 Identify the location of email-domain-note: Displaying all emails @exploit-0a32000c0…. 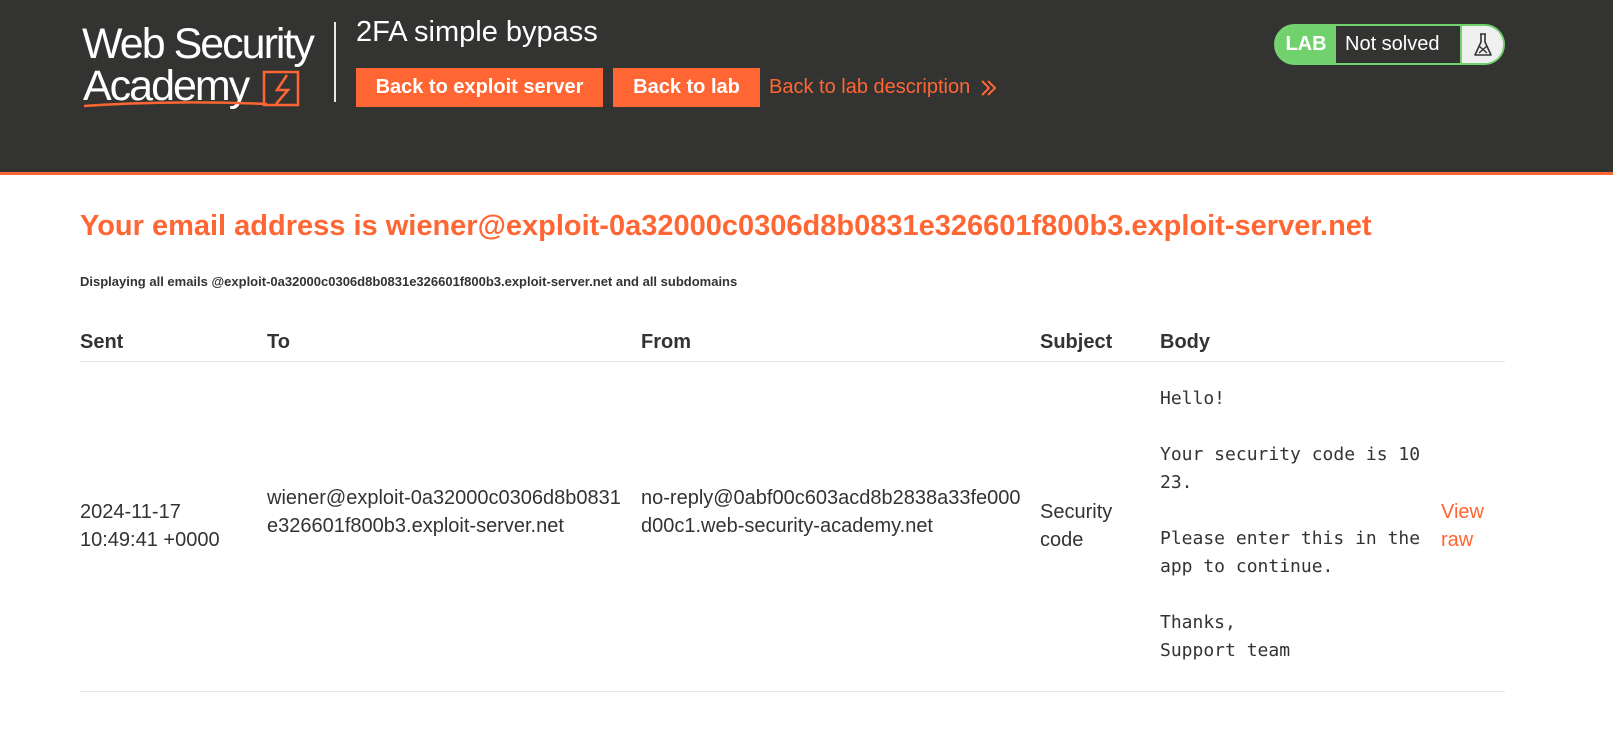
(409, 281).